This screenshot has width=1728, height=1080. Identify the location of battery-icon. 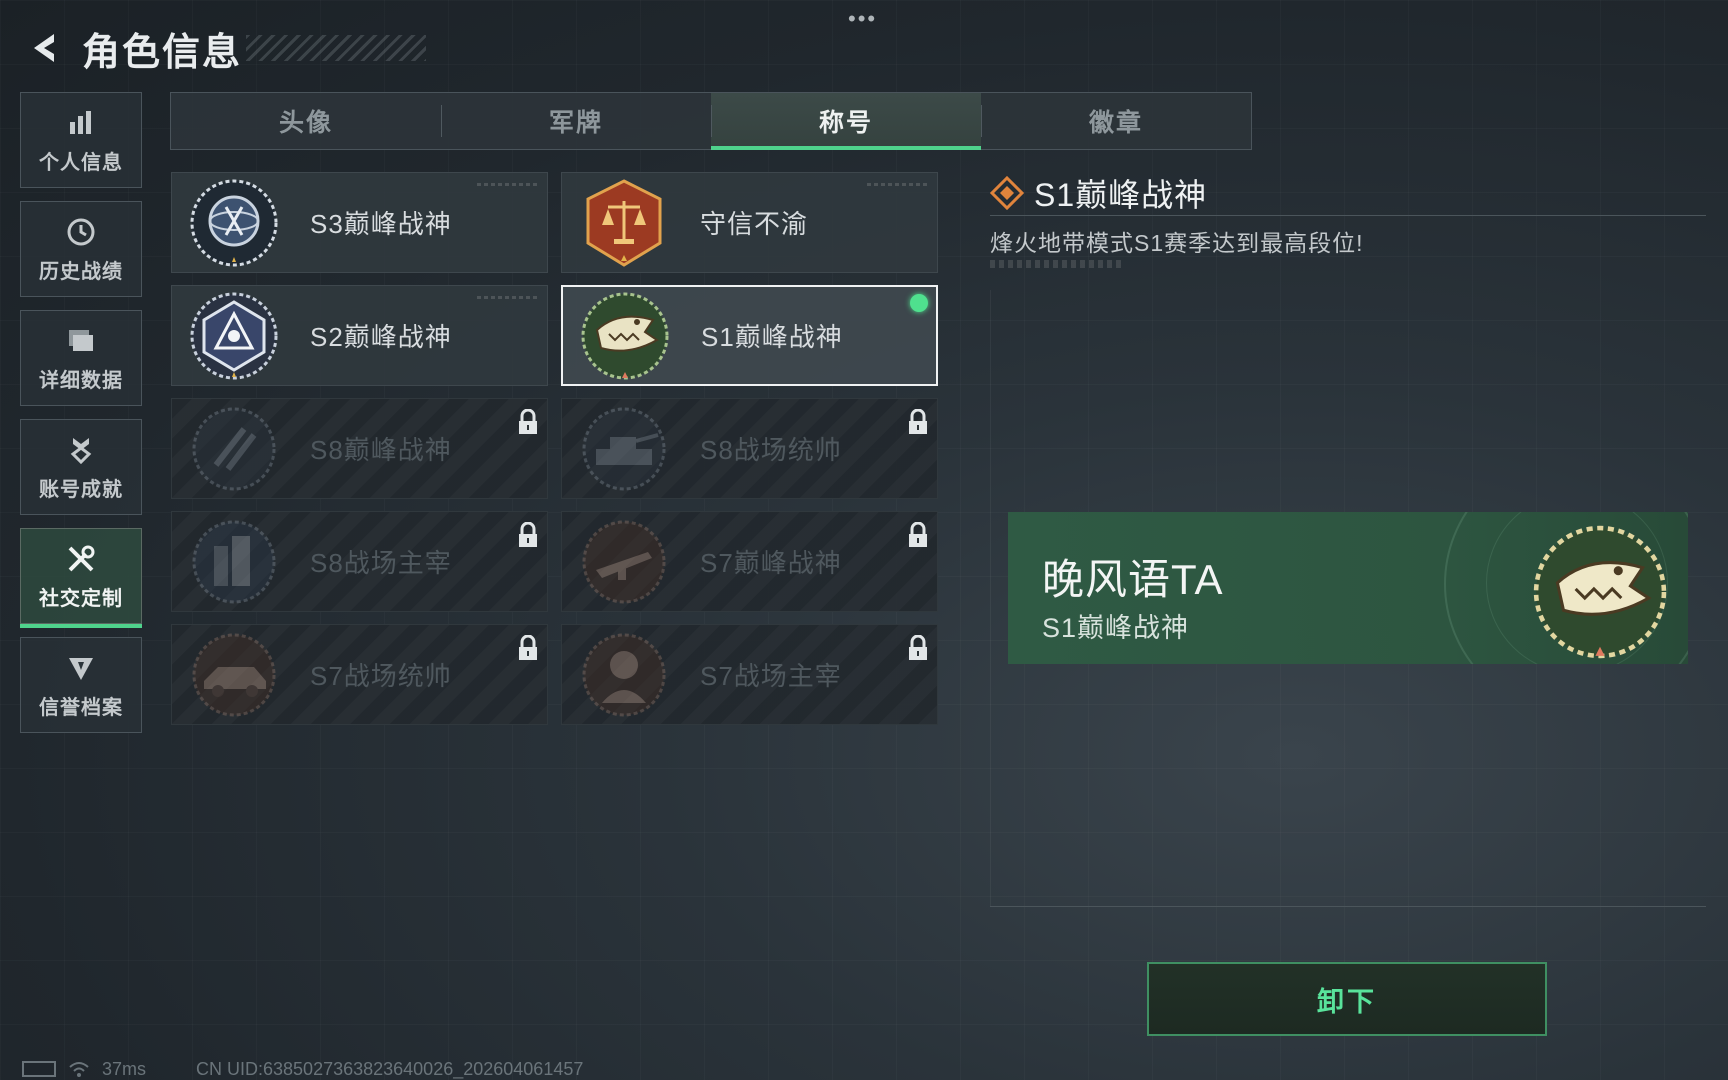
(39, 1069).